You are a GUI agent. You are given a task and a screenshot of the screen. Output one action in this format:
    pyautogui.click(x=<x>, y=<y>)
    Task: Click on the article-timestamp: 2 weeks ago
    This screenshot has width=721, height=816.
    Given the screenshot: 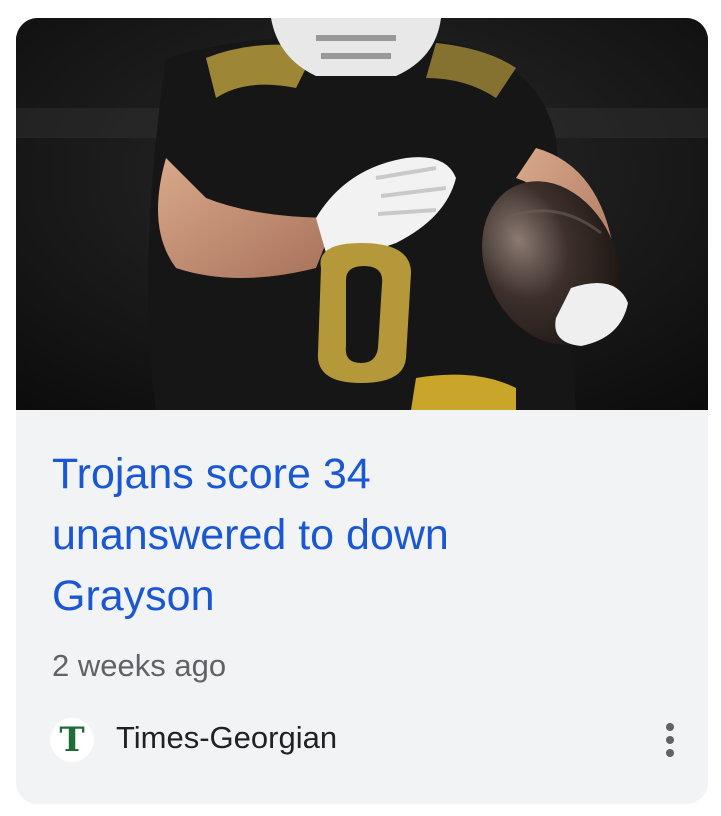 What is the action you would take?
    pyautogui.click(x=139, y=665)
    